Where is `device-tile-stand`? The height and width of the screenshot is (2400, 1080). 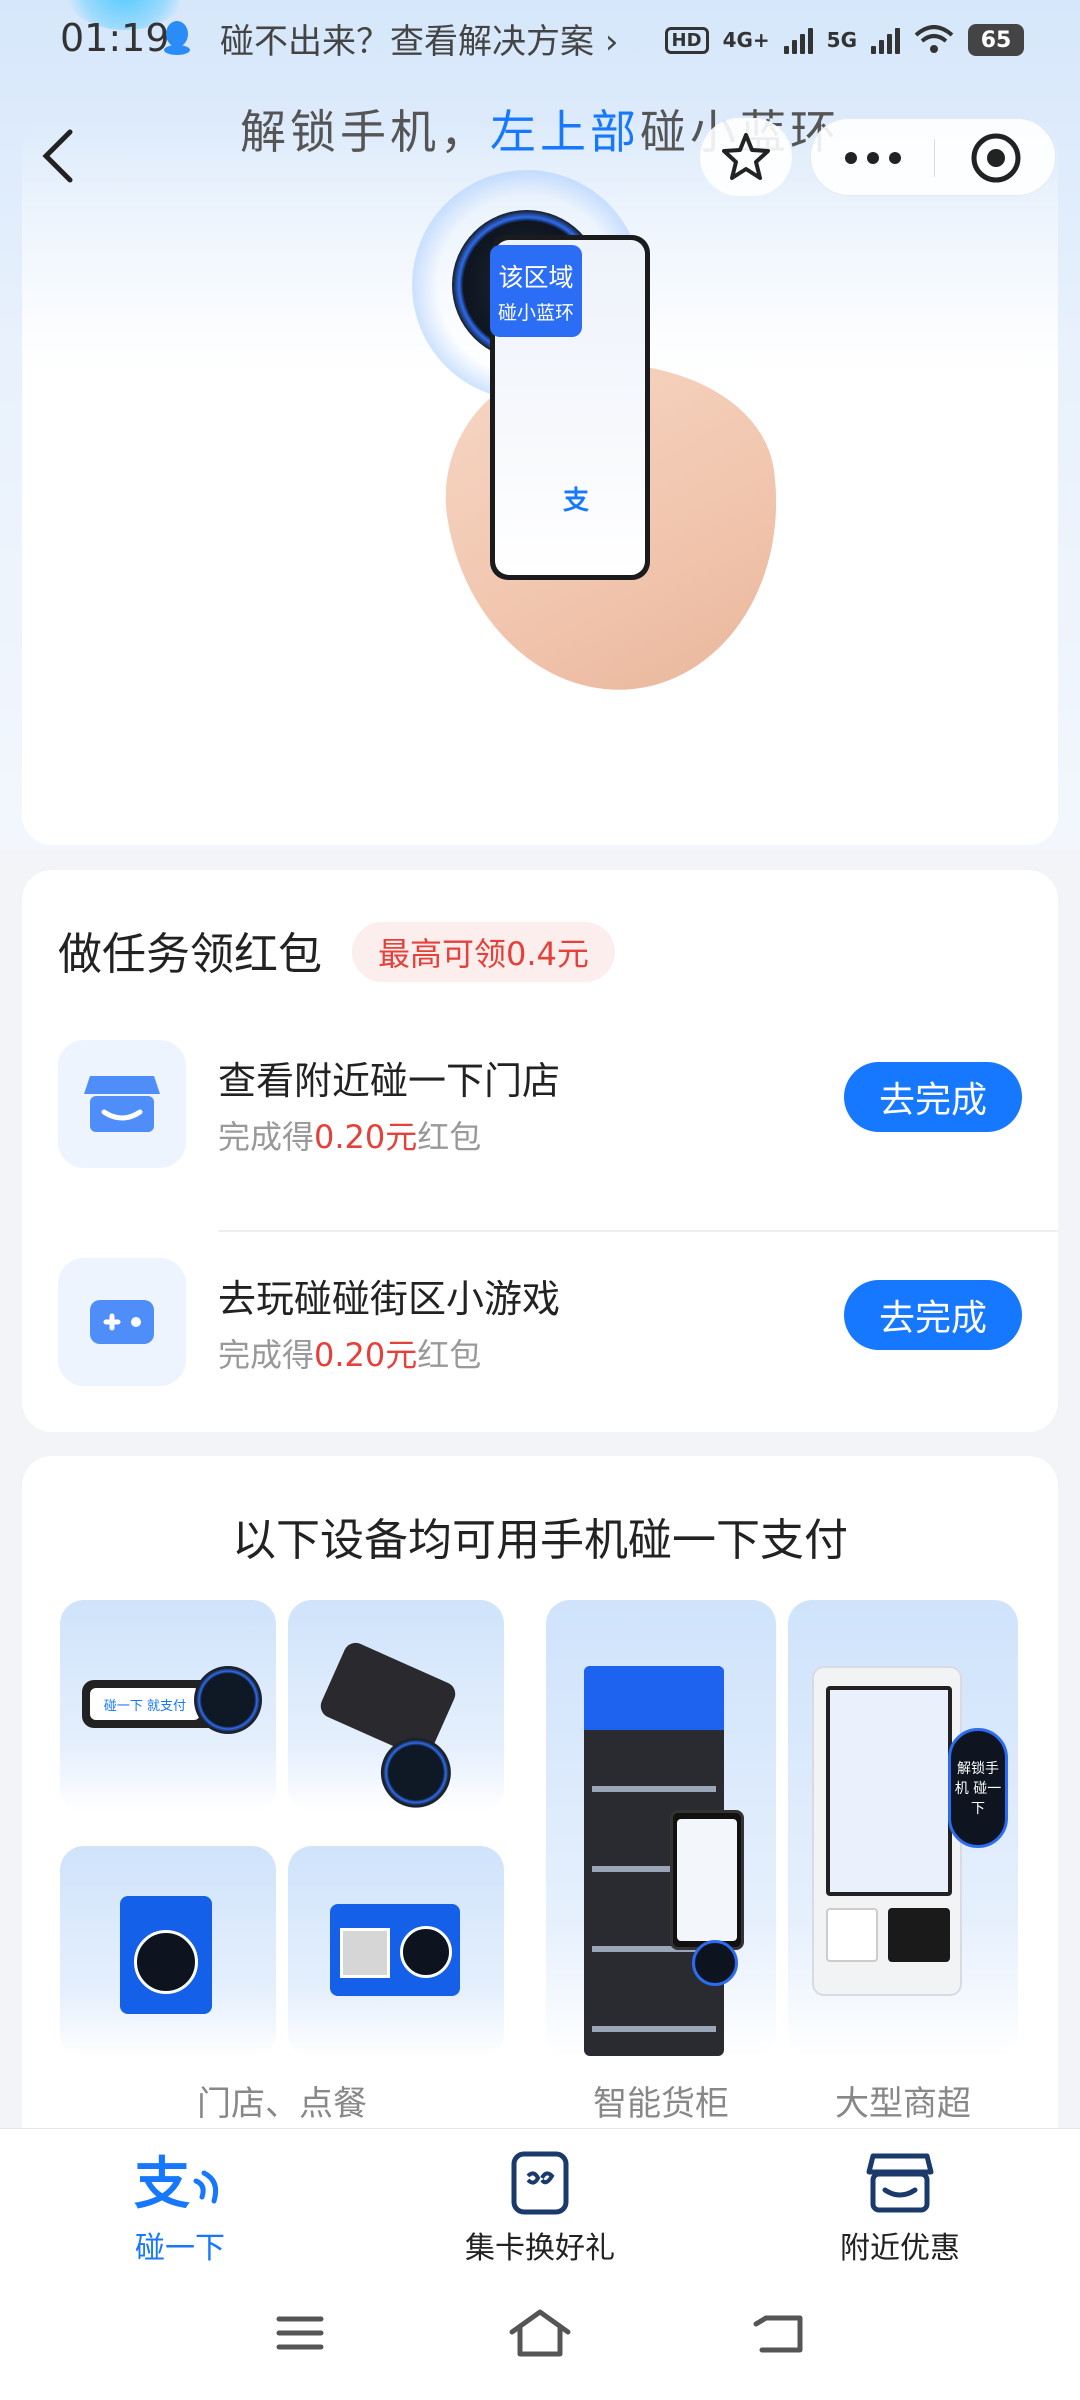 device-tile-stand is located at coordinates (168, 1952).